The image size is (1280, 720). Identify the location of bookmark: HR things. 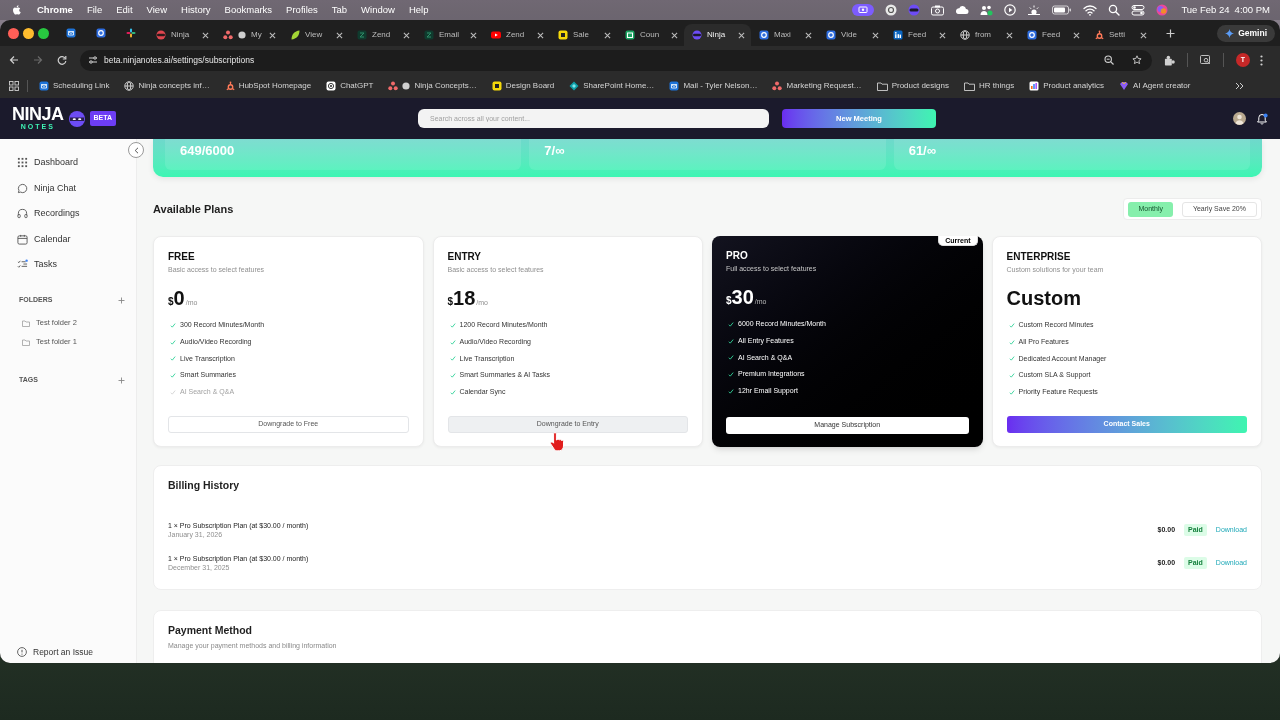
(989, 86).